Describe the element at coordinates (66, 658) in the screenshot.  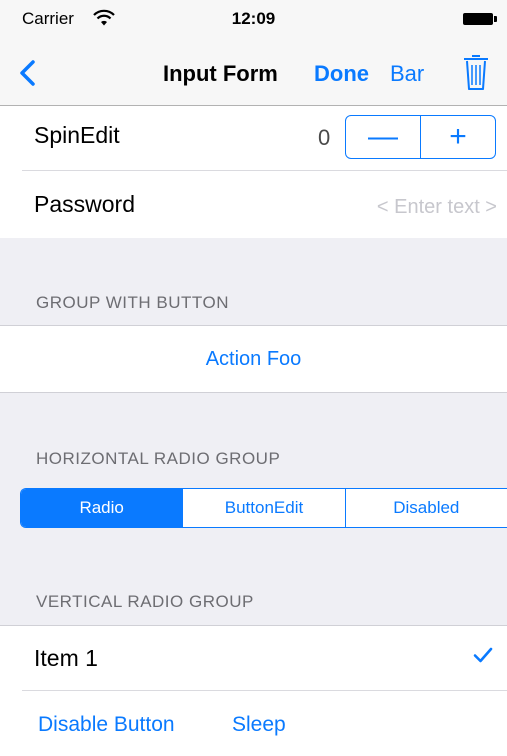
I see `item-label: Item 1` at that location.